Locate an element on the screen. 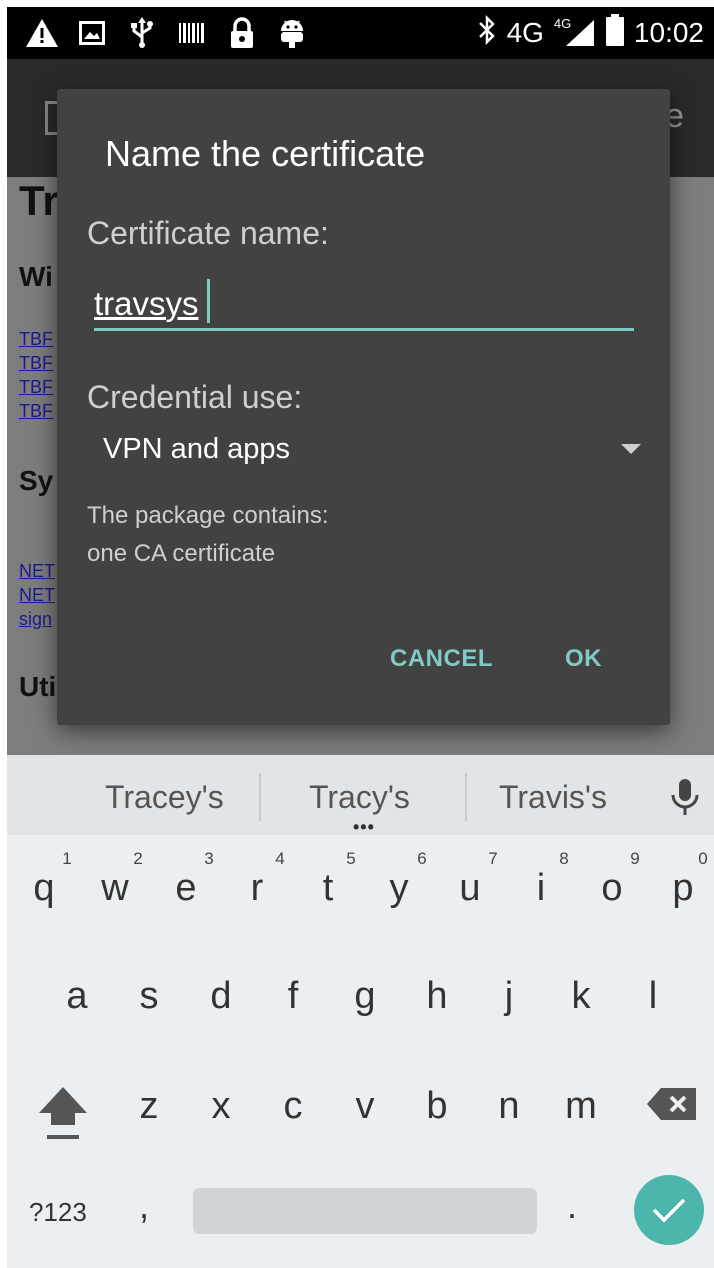  key-v: v is located at coordinates (365, 1106).